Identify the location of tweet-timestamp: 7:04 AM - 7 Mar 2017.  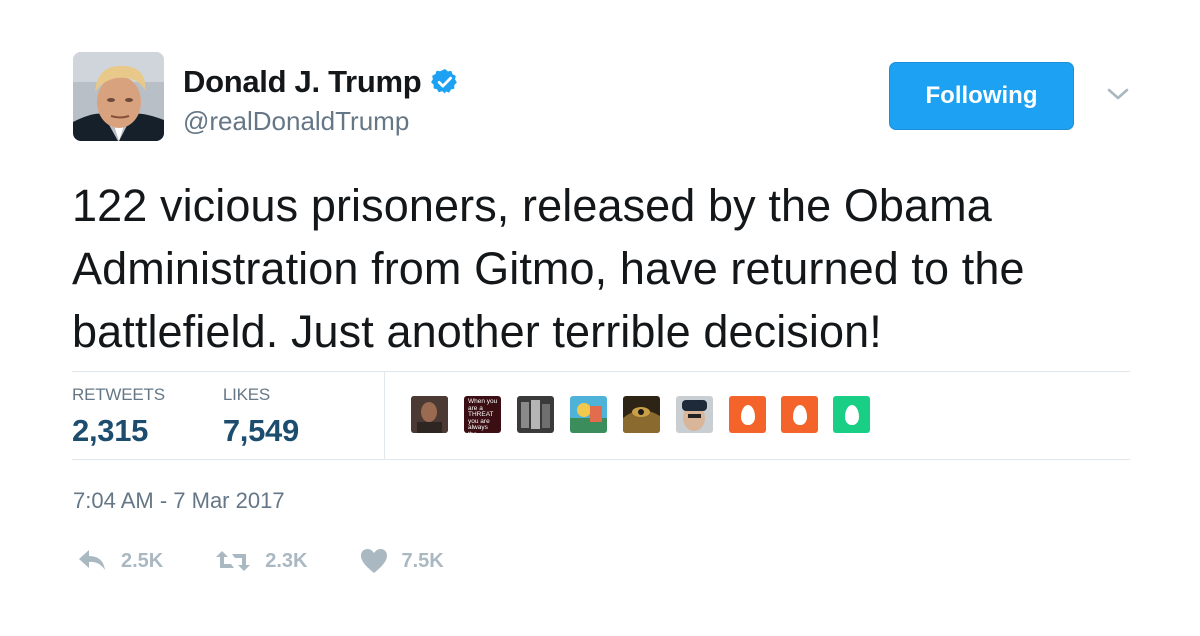
(179, 501).